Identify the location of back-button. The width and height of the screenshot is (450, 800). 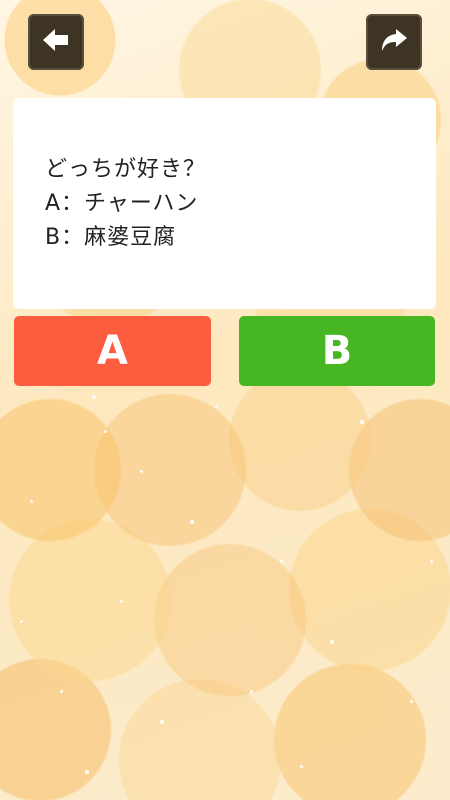
(56, 42).